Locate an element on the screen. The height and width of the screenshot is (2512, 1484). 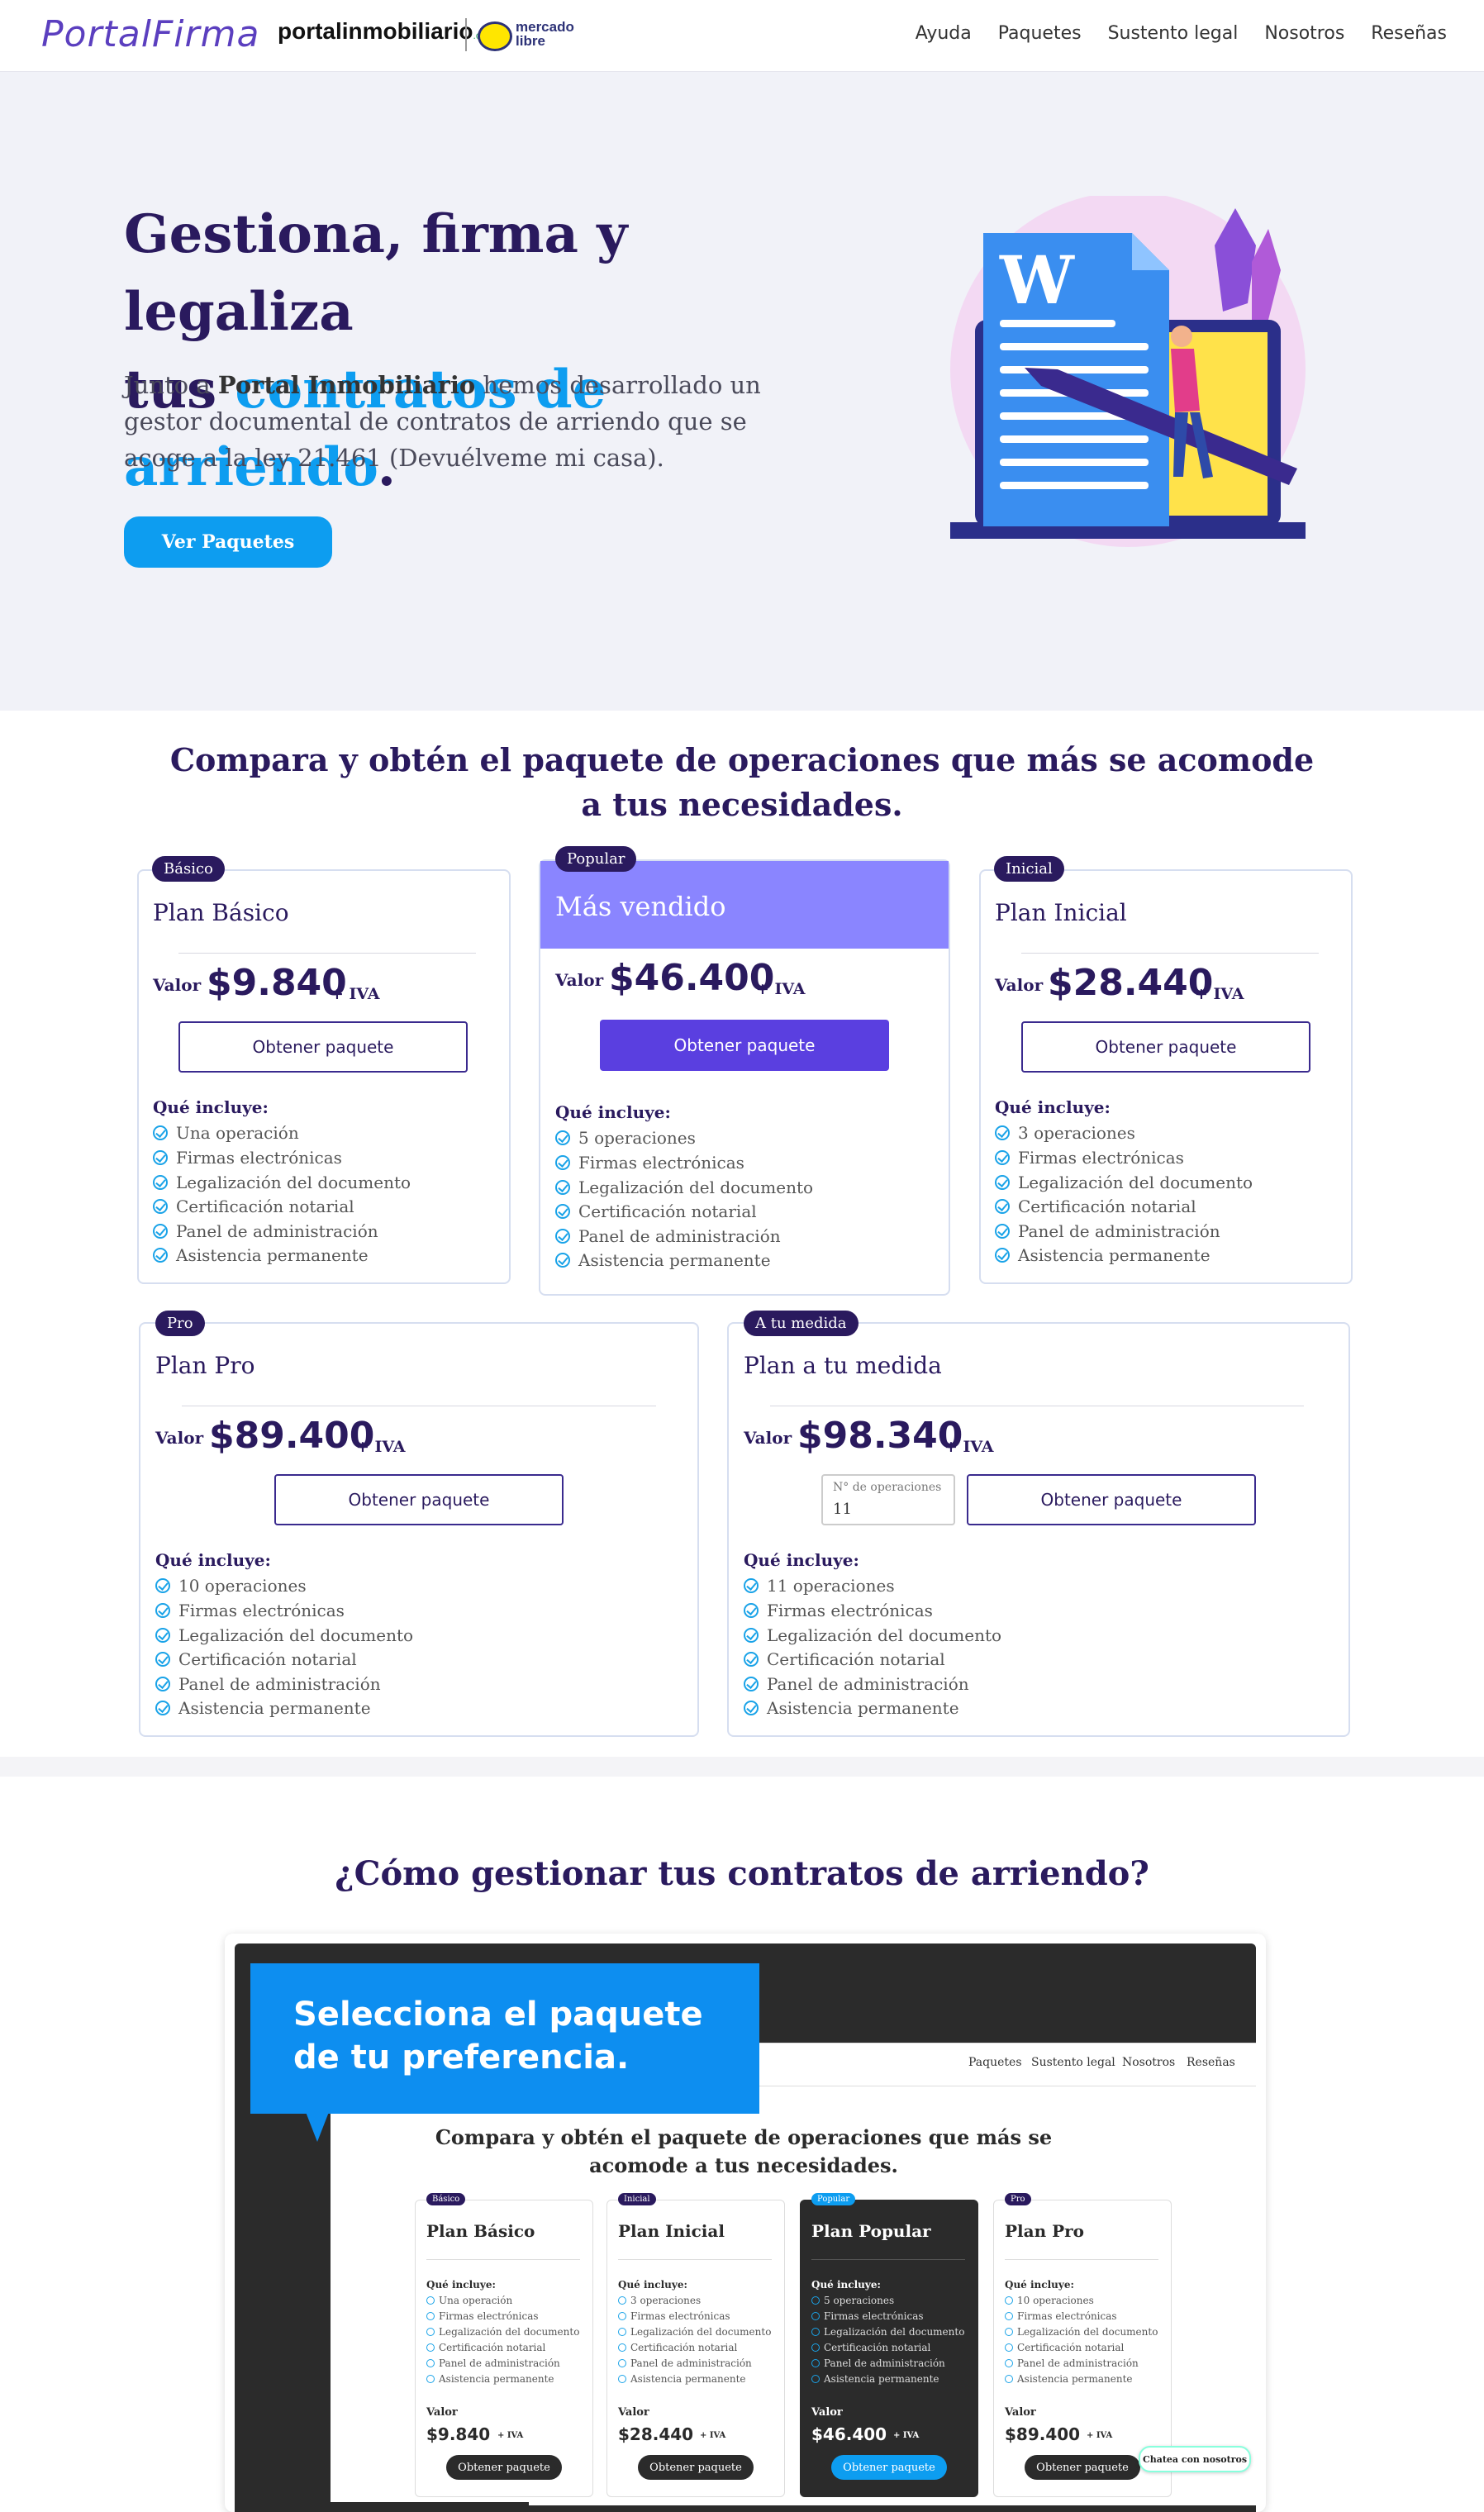
mini-feature-text: Firmas electrónicas is located at coordinates (489, 2316).